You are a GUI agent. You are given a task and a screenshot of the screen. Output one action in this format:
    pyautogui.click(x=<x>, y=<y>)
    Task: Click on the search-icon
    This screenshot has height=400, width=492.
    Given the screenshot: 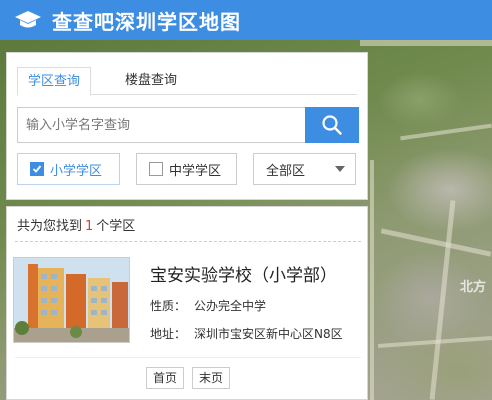 What is the action you would take?
    pyautogui.click(x=332, y=125)
    